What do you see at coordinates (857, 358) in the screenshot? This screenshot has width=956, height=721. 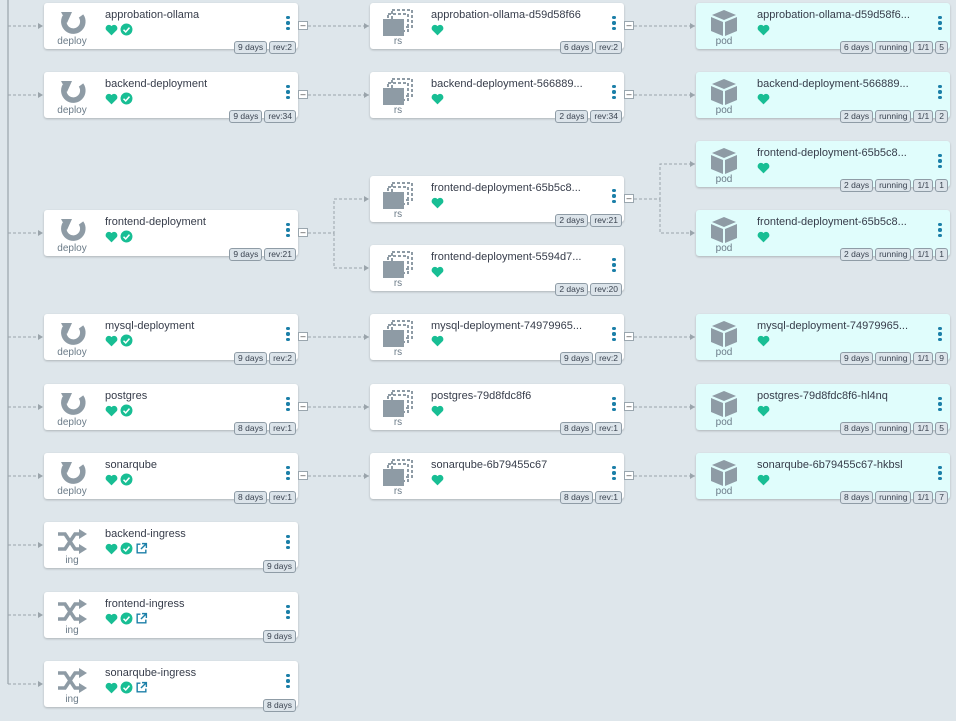 I see `age-tag: 9 days` at bounding box center [857, 358].